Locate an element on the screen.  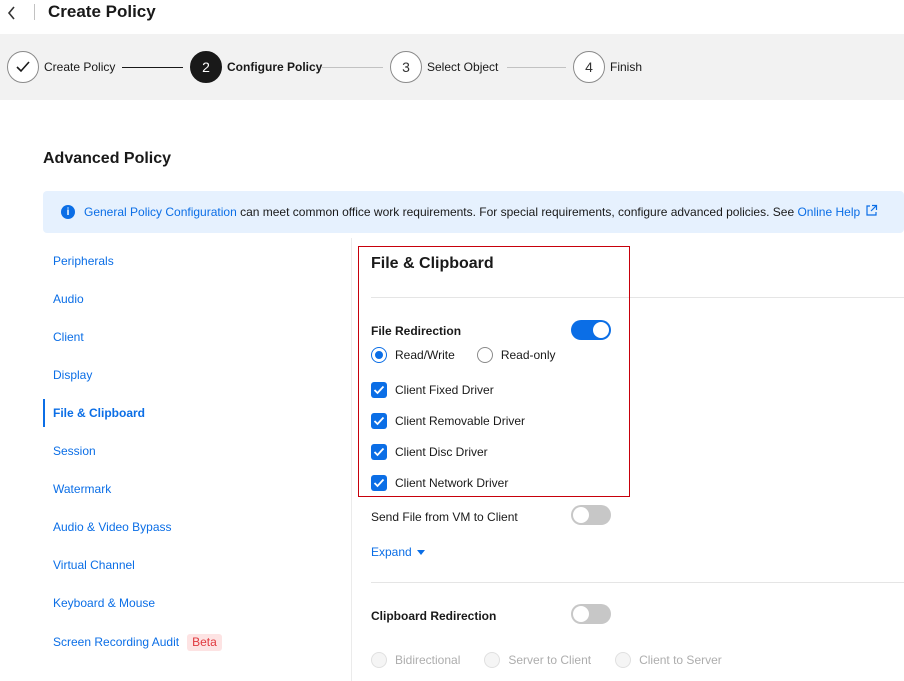
nav-item-session: Session is located at coordinates (69, 451).